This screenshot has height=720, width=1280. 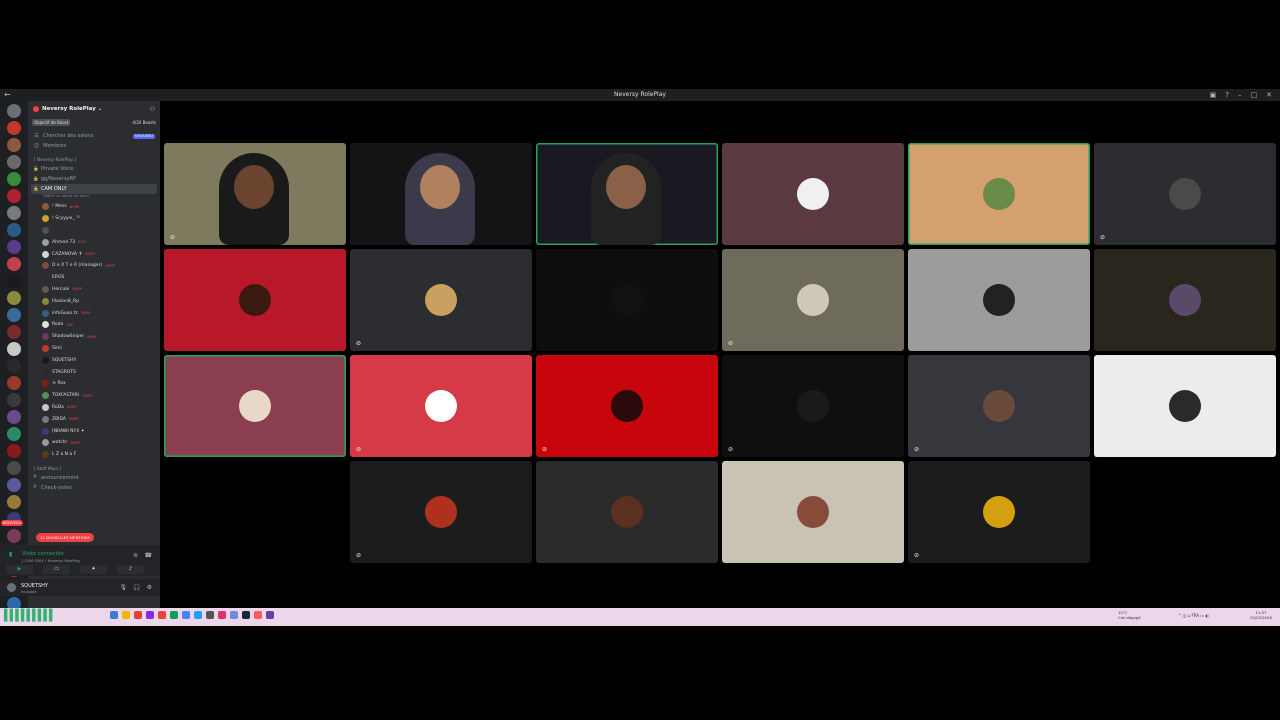 I want to click on category-main: [ Neversy RolePlay ], so click(x=94, y=157).